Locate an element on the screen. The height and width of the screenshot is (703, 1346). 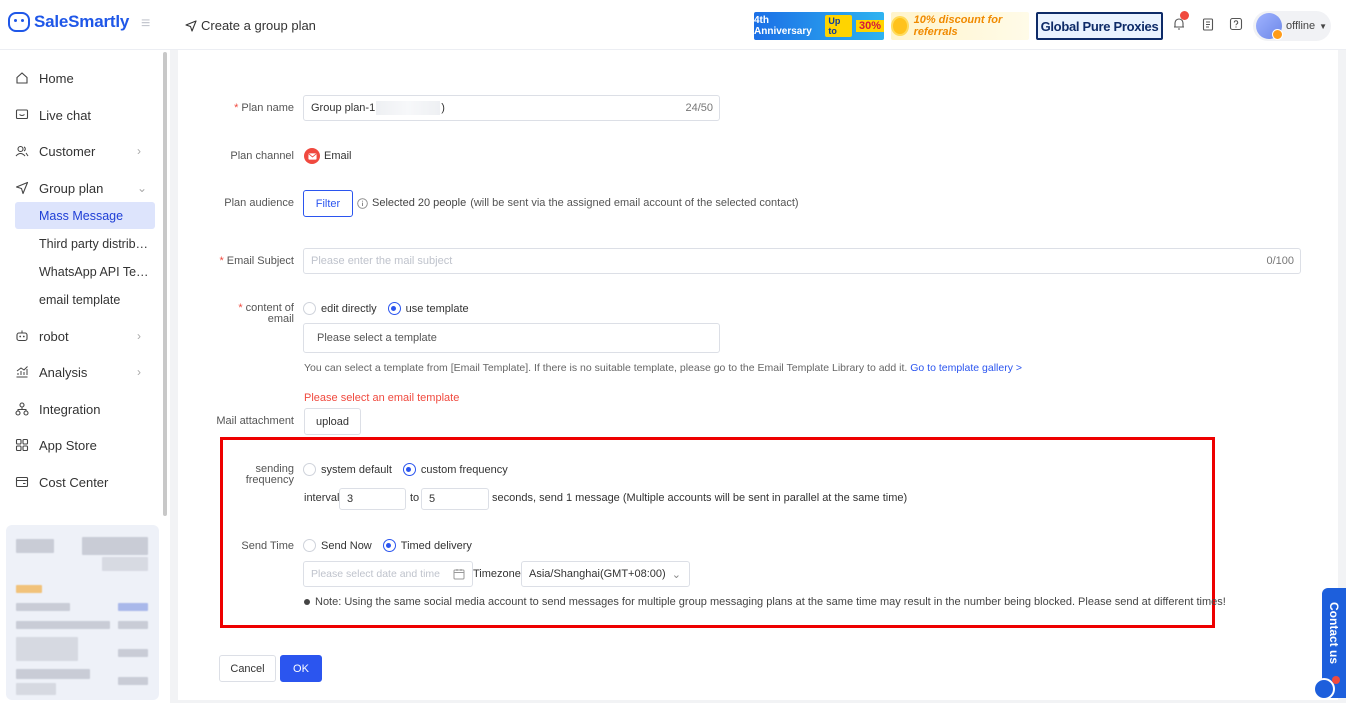
send-icon is located at coordinates (191, 25).